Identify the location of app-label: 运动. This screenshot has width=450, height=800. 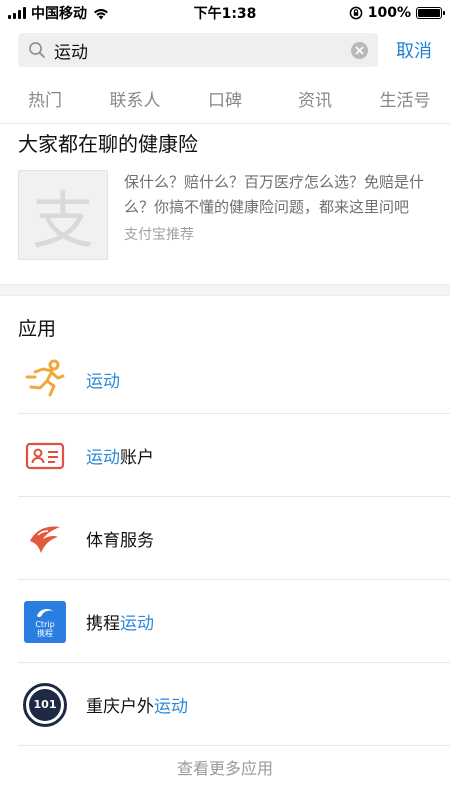
(103, 381).